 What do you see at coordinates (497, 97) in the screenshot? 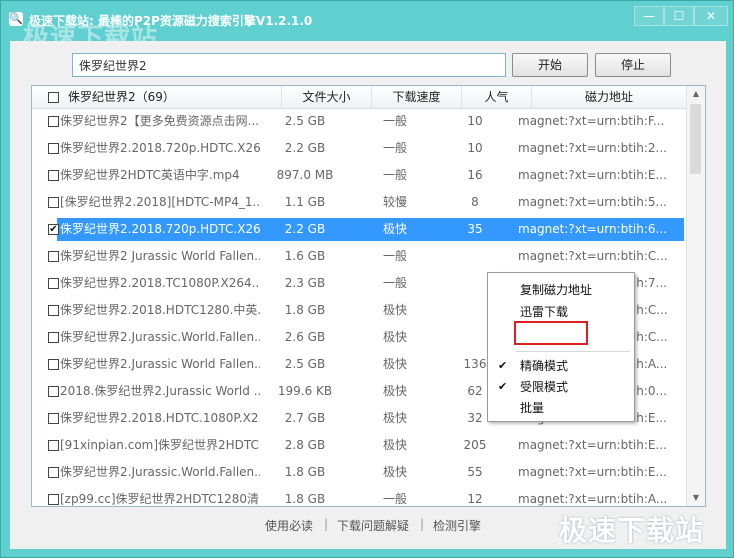
I see `header-popularity: 人气` at bounding box center [497, 97].